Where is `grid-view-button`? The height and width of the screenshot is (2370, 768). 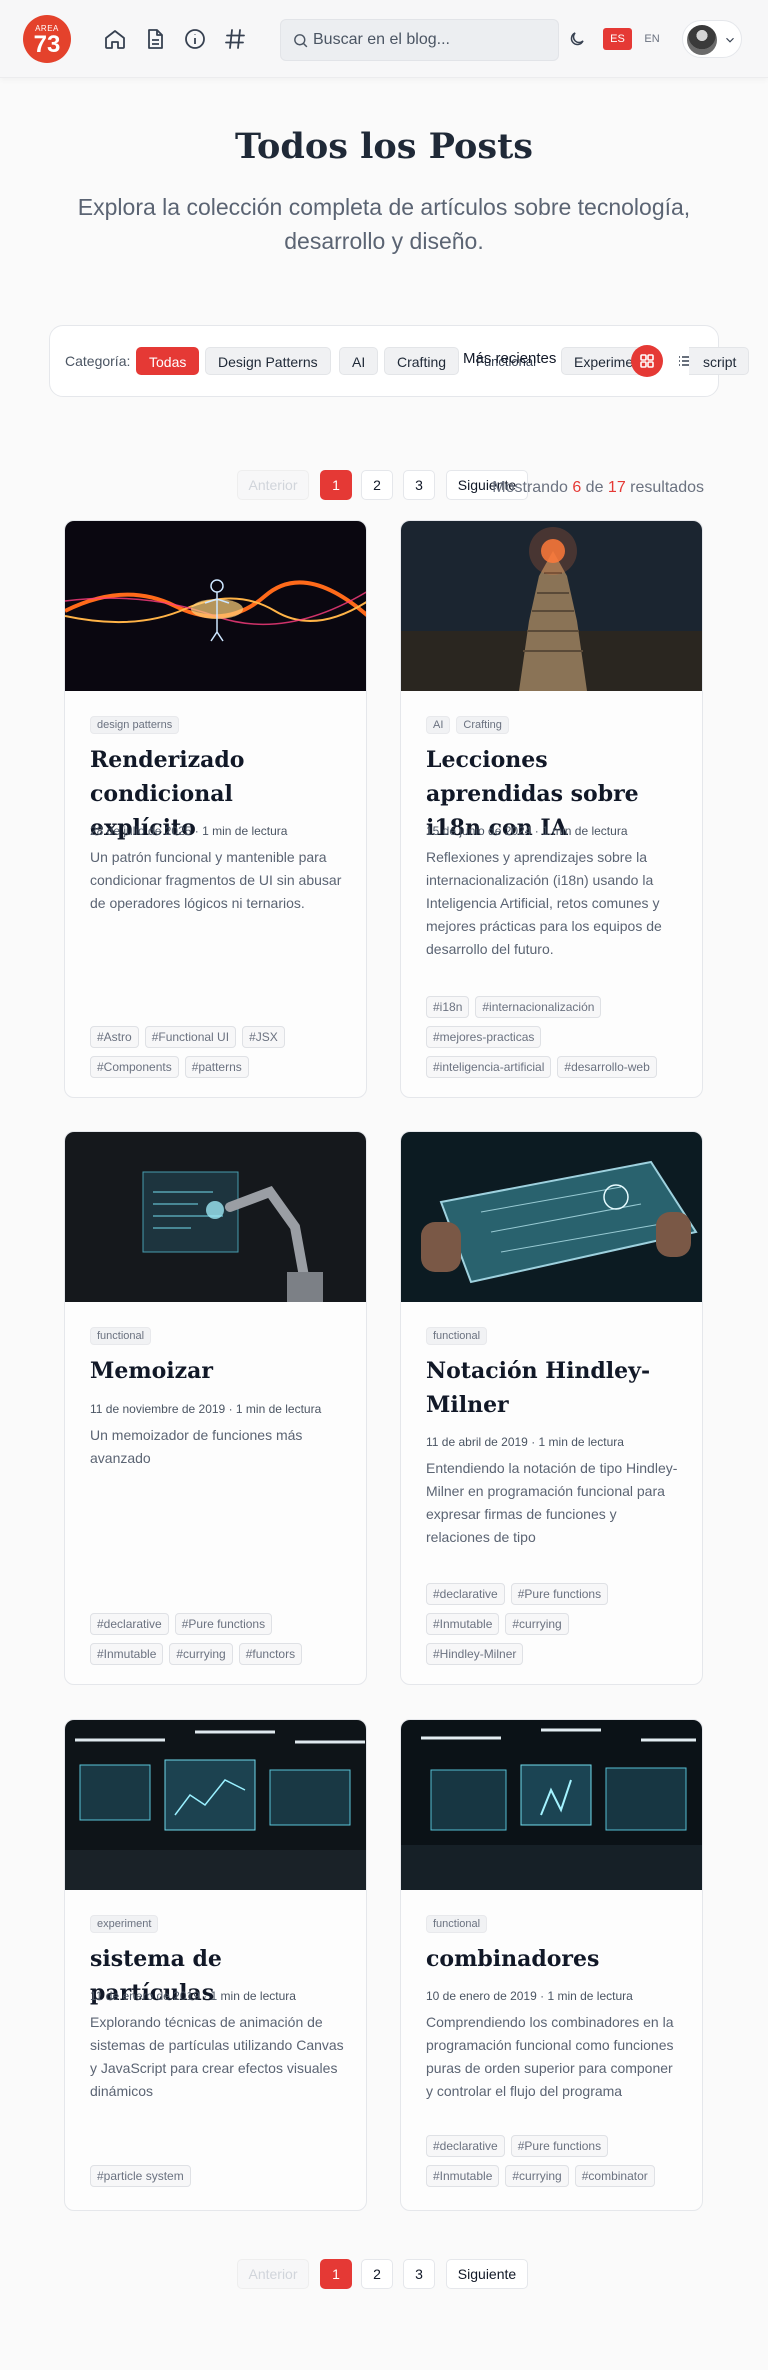
grid-view-button is located at coordinates (647, 361).